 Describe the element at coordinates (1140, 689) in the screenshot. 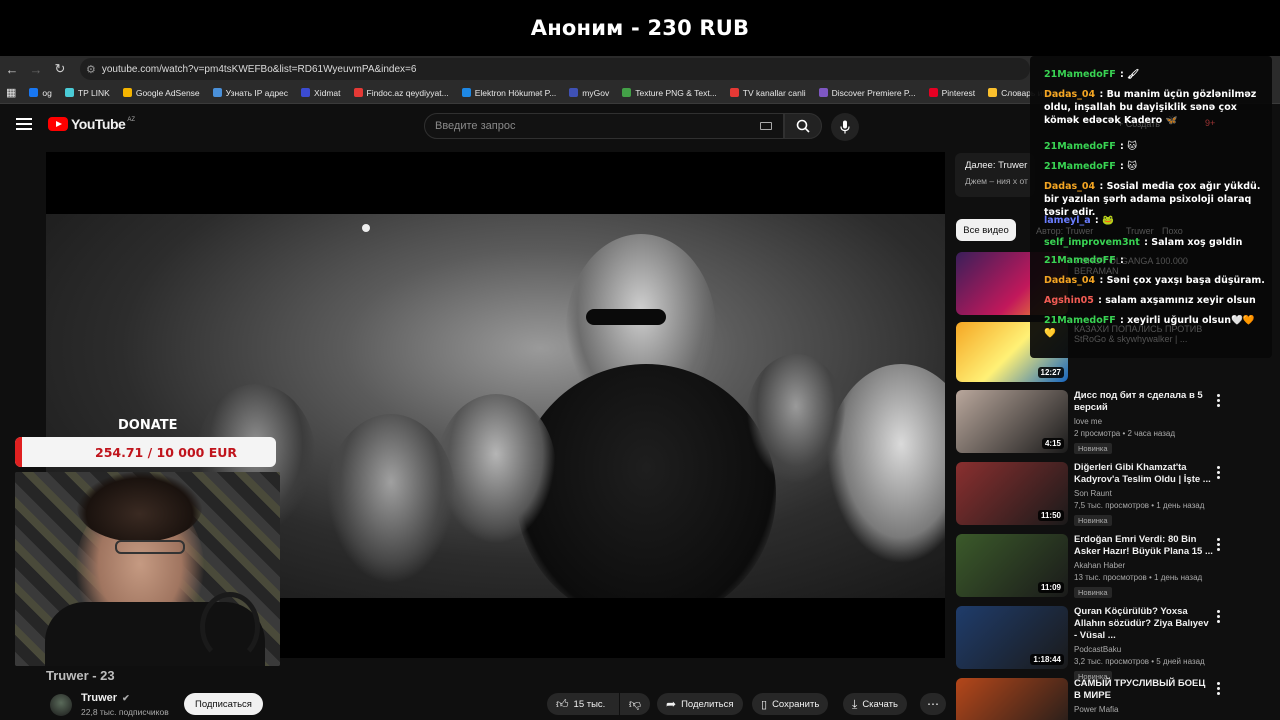

I see `recommendation-title: САМЫЙ ТРУСЛИВЫЙ БОЕЦ В МИРЕ` at that location.